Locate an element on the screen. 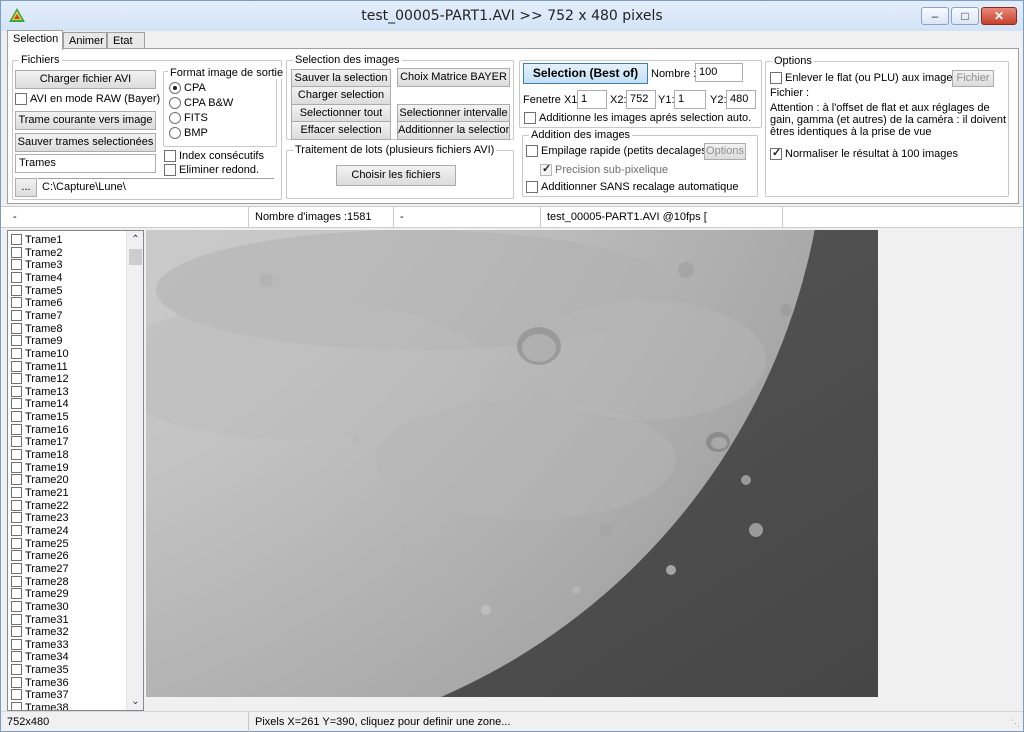 Image resolution: width=1024 pixels, height=732 pixels. frame-list-item: Trame31 is located at coordinates (40, 620).